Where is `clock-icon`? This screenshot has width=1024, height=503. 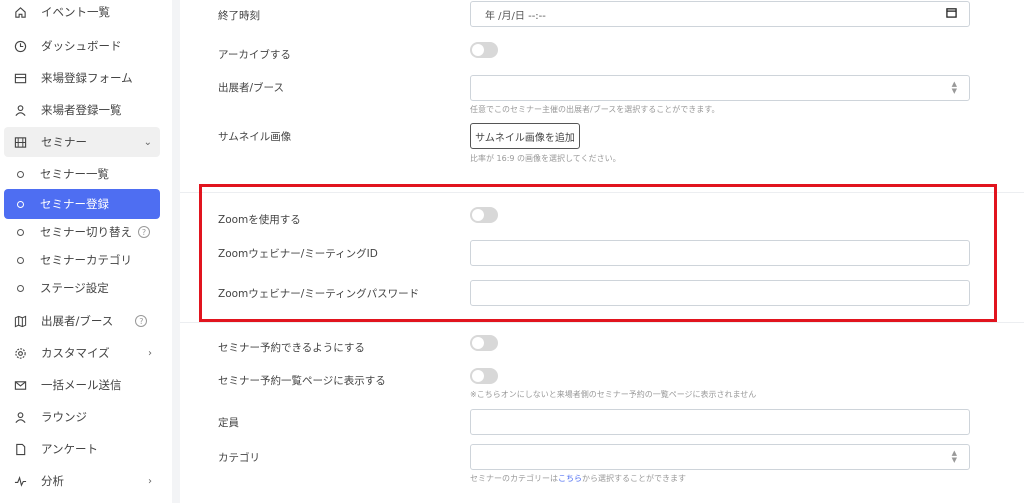
clock-icon is located at coordinates (20, 46).